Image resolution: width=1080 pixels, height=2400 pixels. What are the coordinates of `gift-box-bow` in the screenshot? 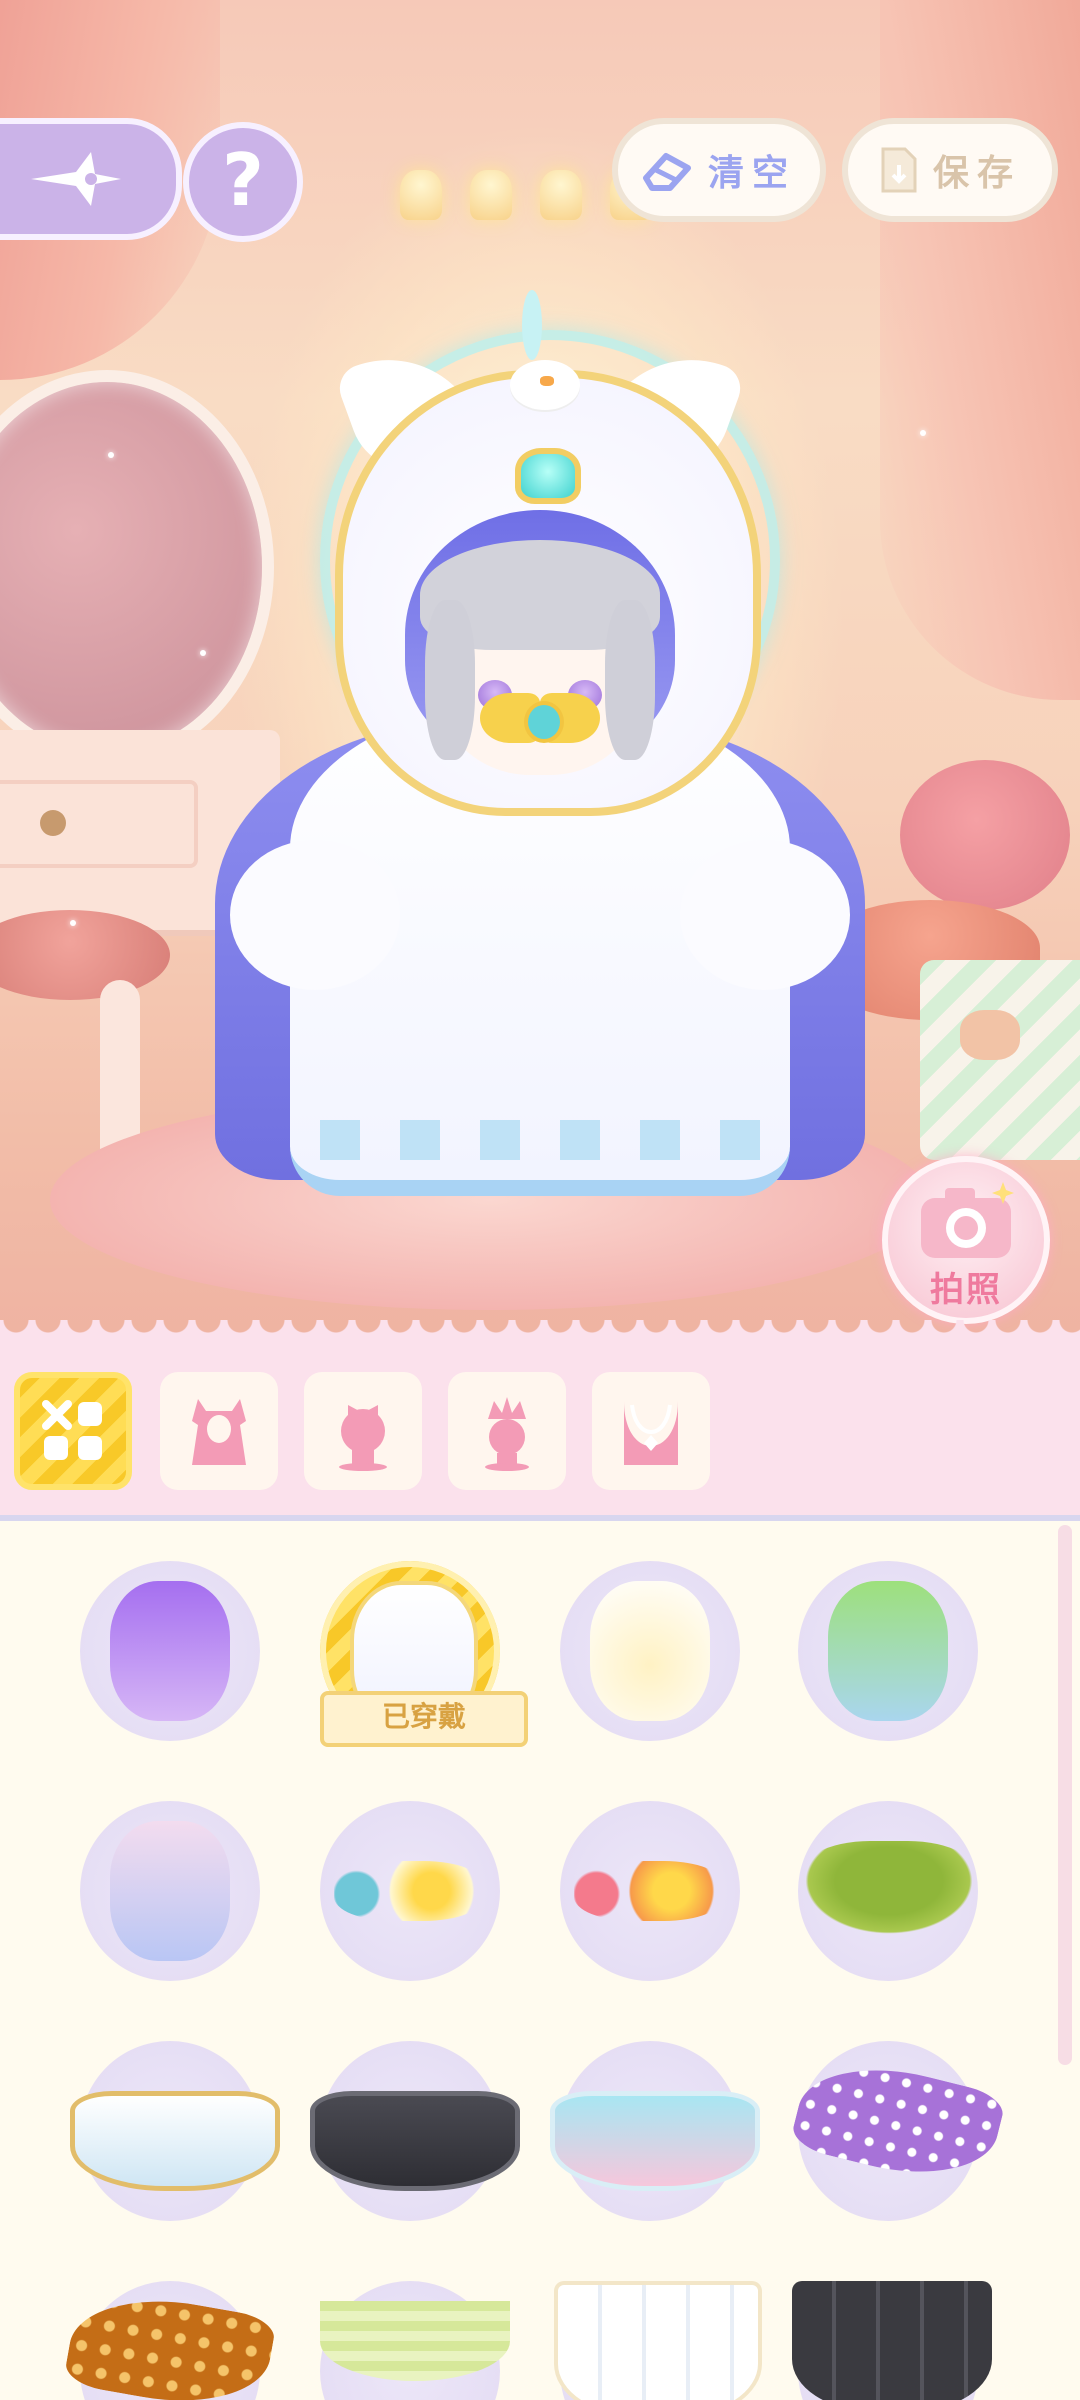 It's located at (990, 1035).